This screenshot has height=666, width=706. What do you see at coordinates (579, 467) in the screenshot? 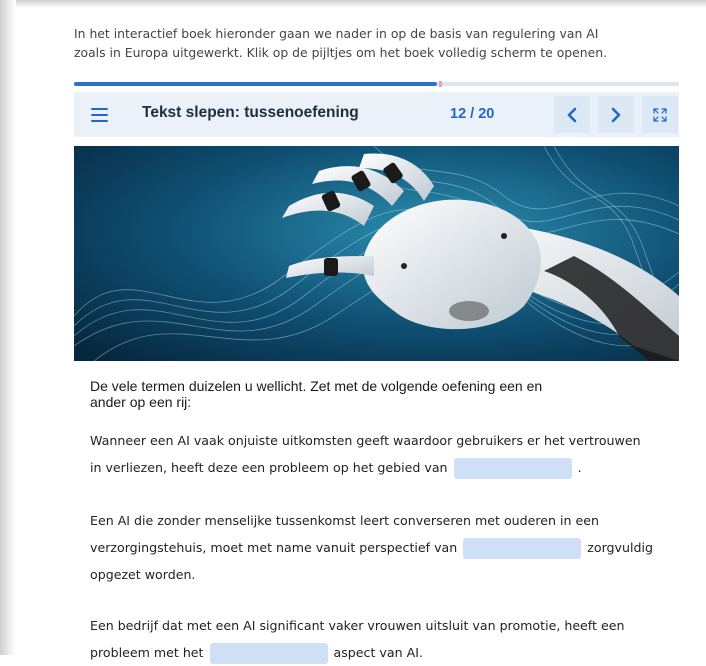
I see `question-1-text-after: .` at bounding box center [579, 467].